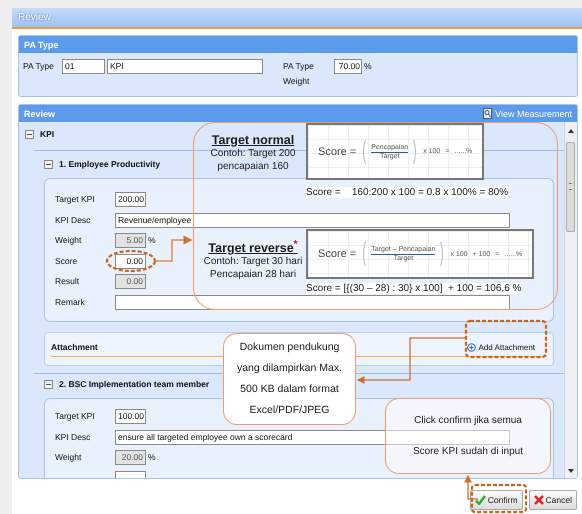 This screenshot has width=582, height=514. I want to click on callout-note: Dokumen pendukung yang dilampirkan Max. 500 KB dalam format Excel/PDF/JPEG, so click(289, 379).